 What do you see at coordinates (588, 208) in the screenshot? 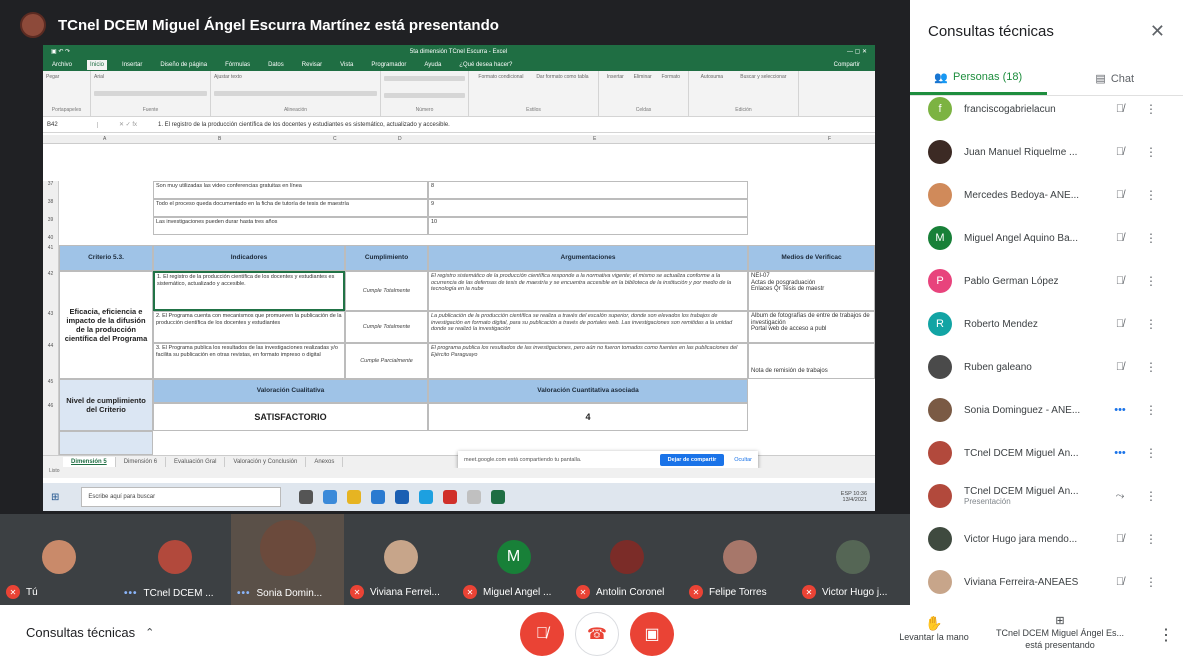
I see `cell-r38-value: 9` at bounding box center [588, 208].